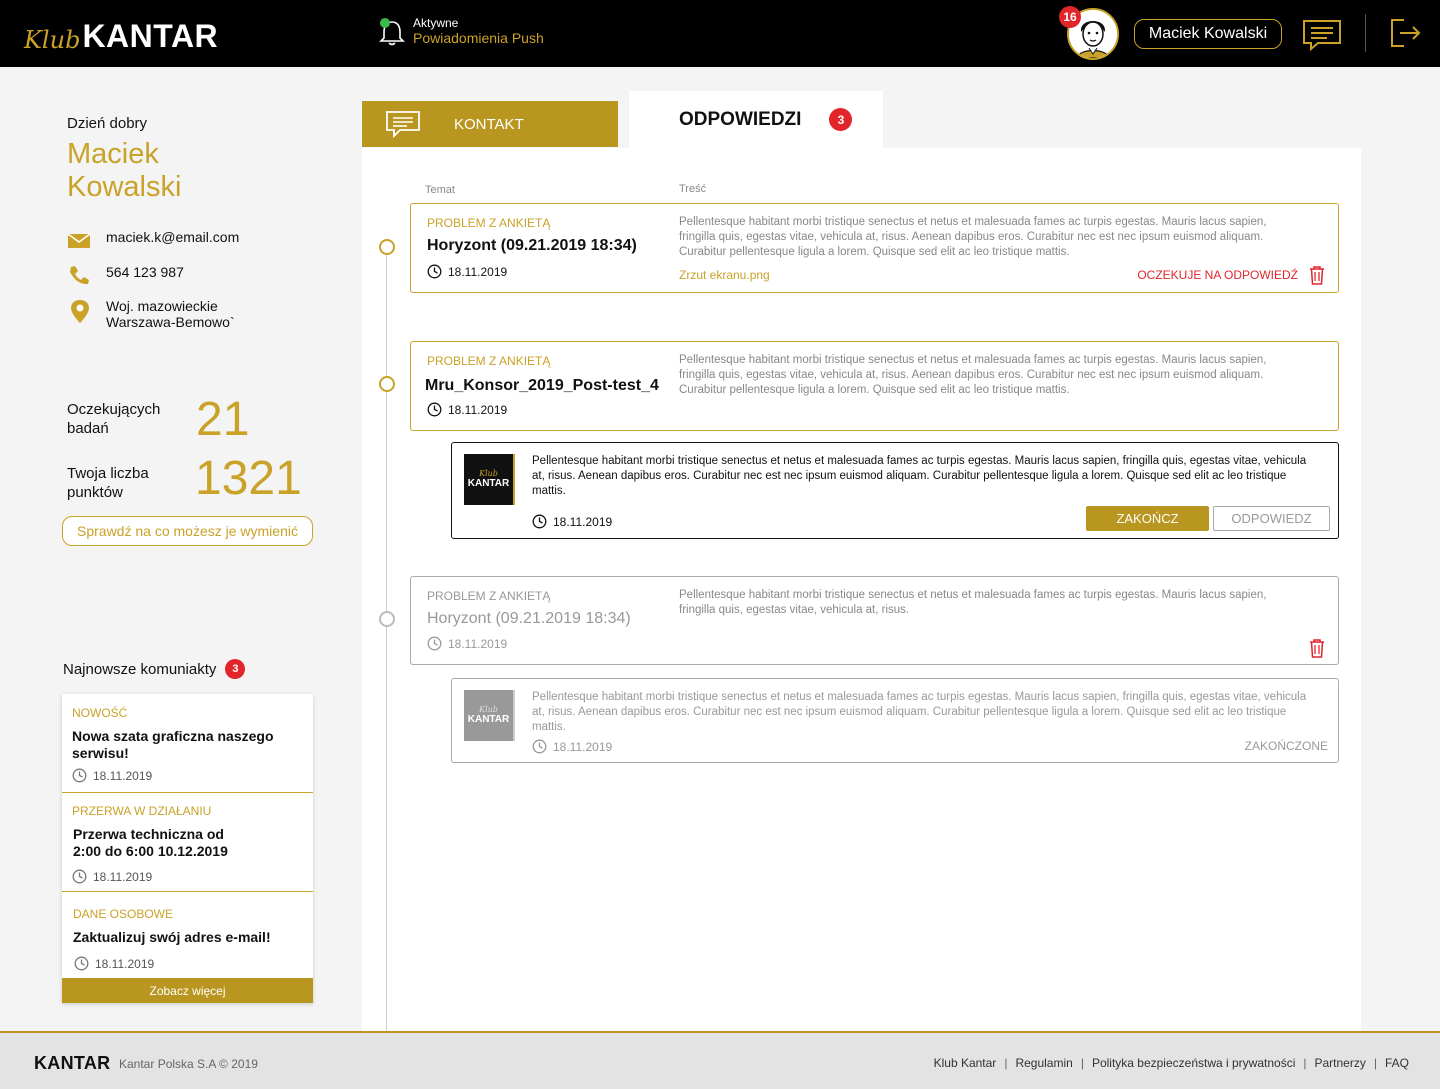 The width and height of the screenshot is (1440, 1089). What do you see at coordinates (52, 40) in the screenshot?
I see `logo-klub-text: Klub` at bounding box center [52, 40].